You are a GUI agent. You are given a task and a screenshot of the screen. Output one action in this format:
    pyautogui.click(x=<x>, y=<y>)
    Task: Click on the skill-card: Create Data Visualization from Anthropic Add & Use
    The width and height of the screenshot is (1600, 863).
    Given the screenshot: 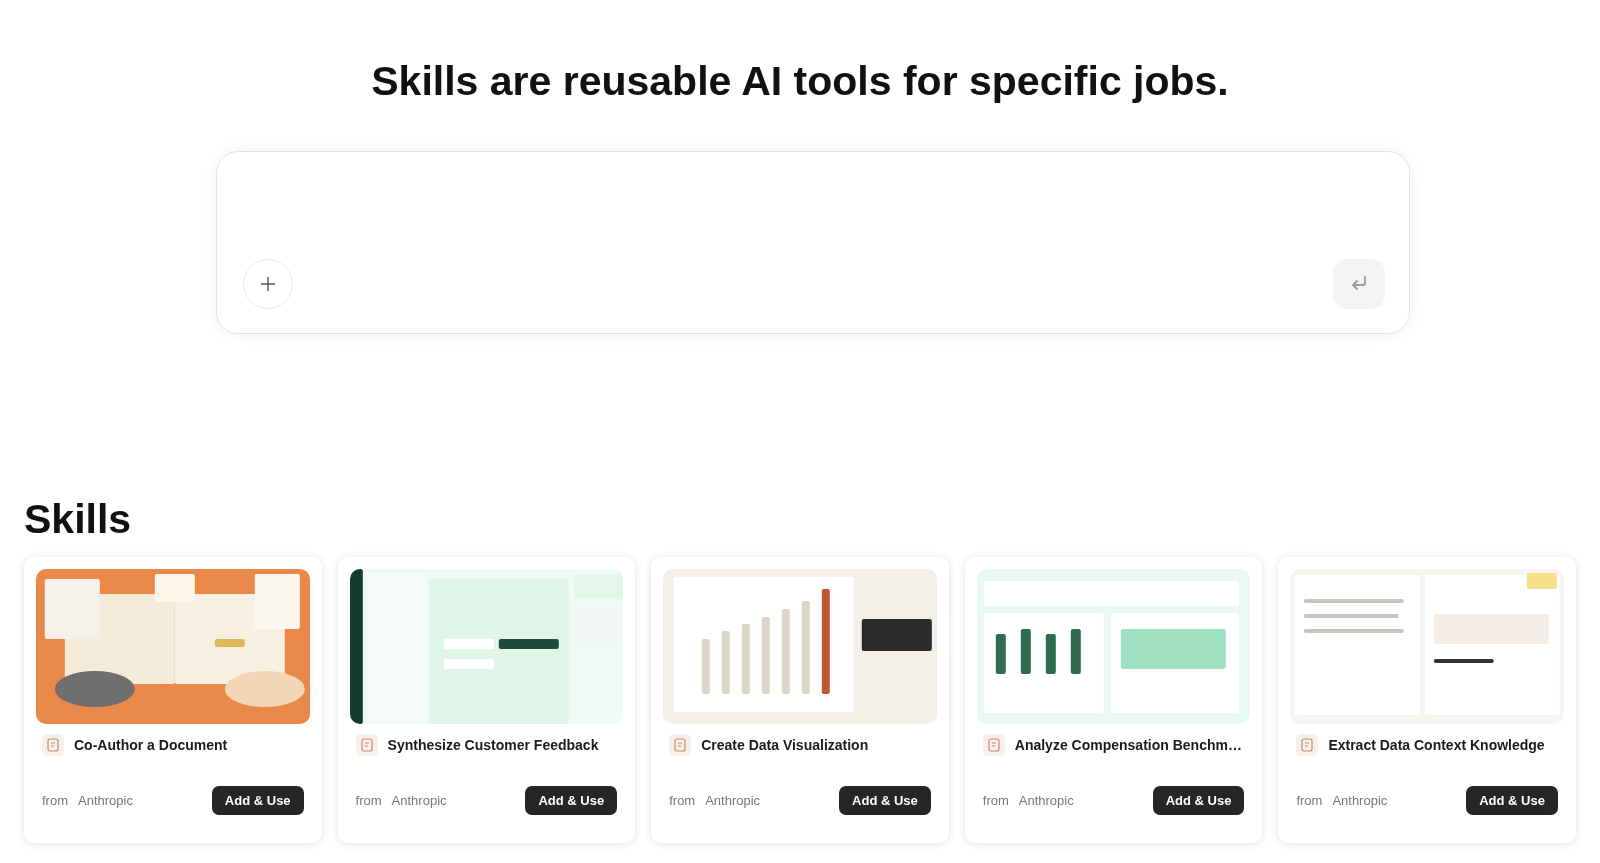 What is the action you would take?
    pyautogui.click(x=800, y=700)
    